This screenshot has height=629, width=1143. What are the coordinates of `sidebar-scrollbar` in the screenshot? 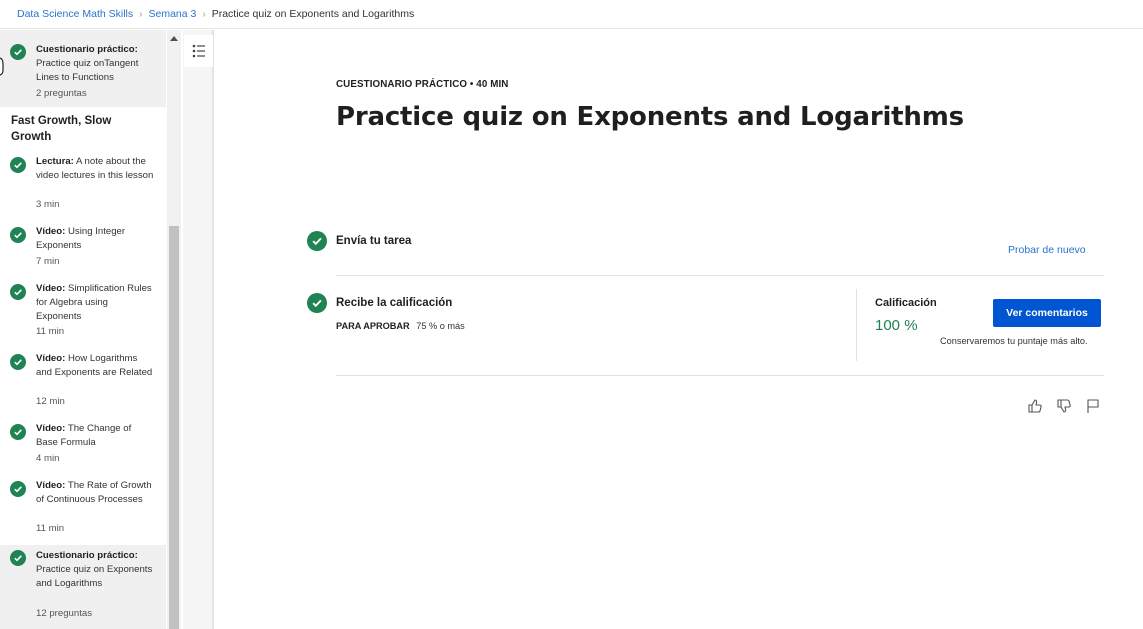 It's located at (174, 329).